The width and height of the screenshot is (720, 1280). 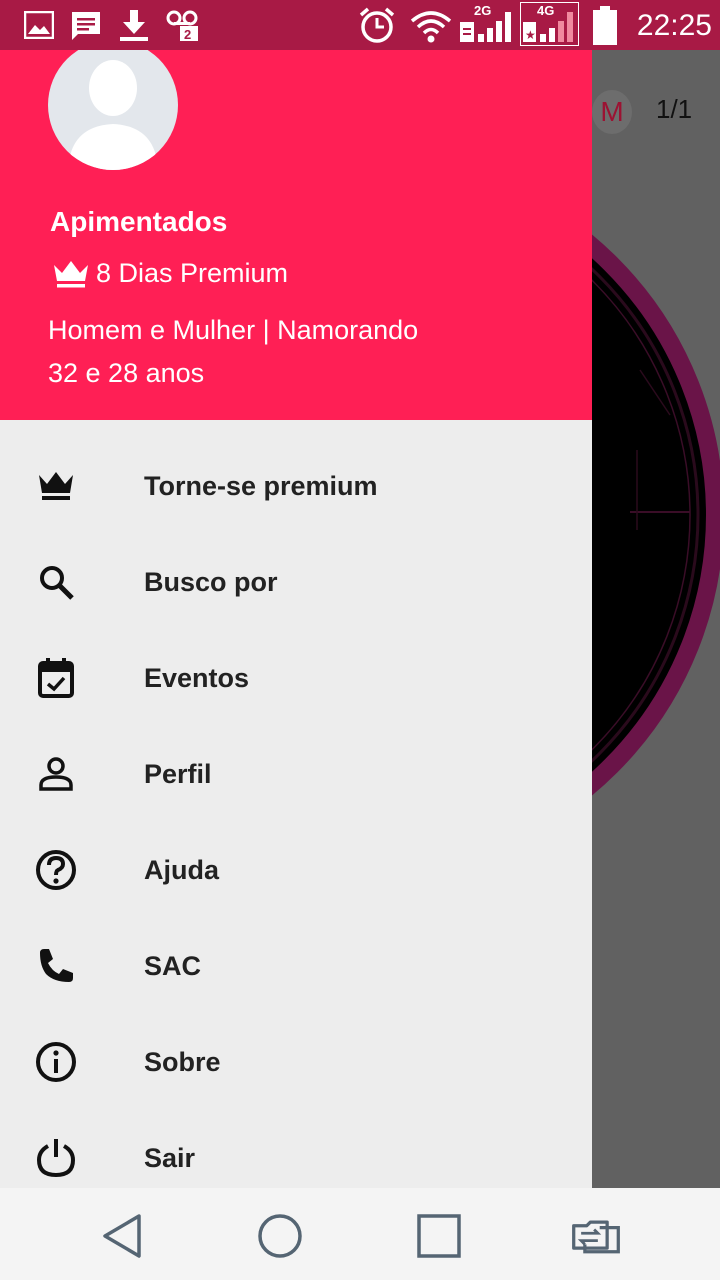 What do you see at coordinates (113, 115) in the screenshot?
I see `person-placeholder-icon` at bounding box center [113, 115].